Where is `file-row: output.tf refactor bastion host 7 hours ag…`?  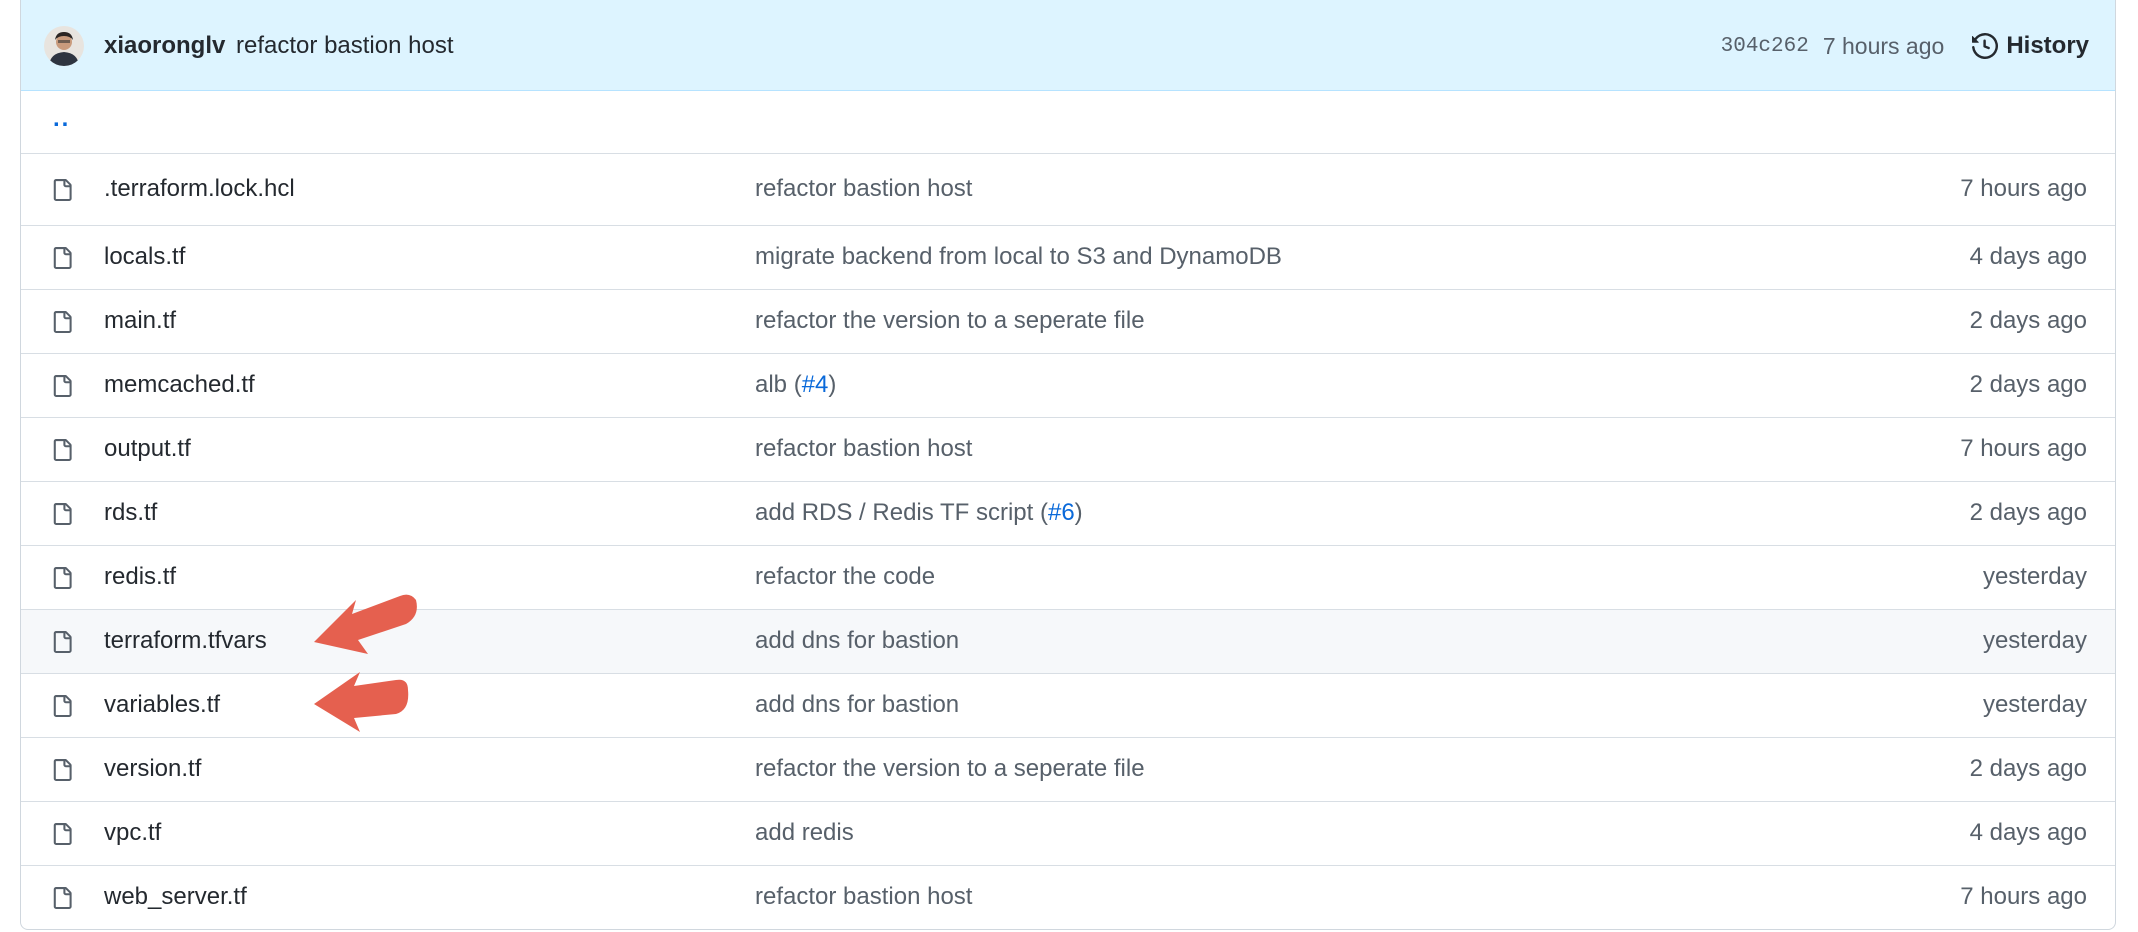
file-row: output.tf refactor bastion host 7 hours ag… is located at coordinates (1068, 450).